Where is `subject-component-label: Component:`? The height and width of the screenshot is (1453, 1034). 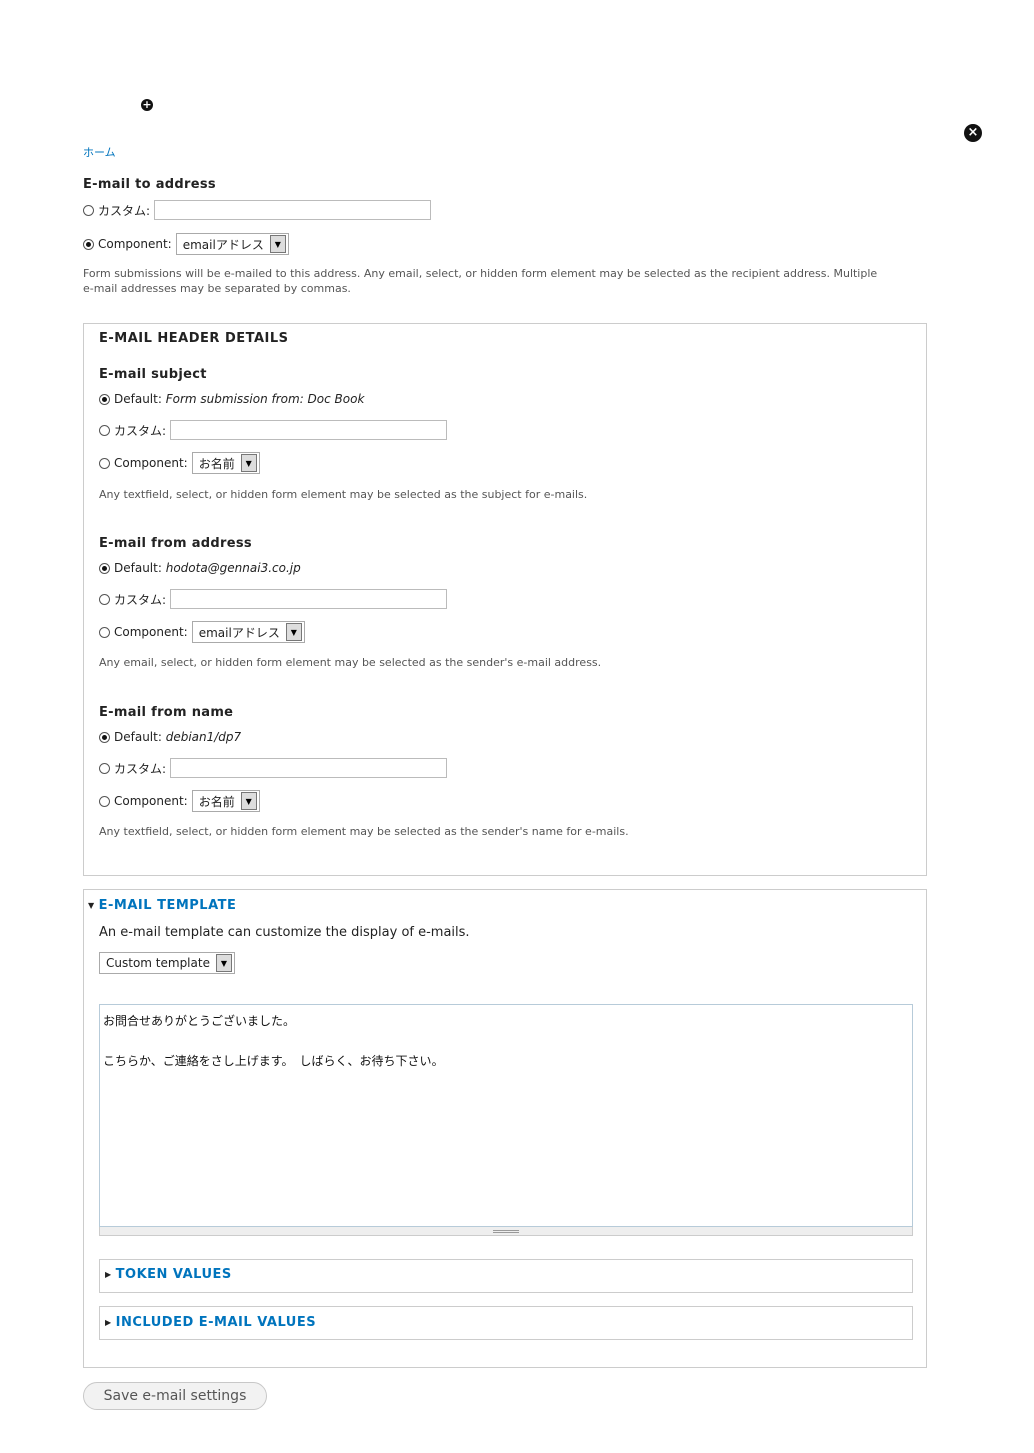 subject-component-label: Component: is located at coordinates (151, 463).